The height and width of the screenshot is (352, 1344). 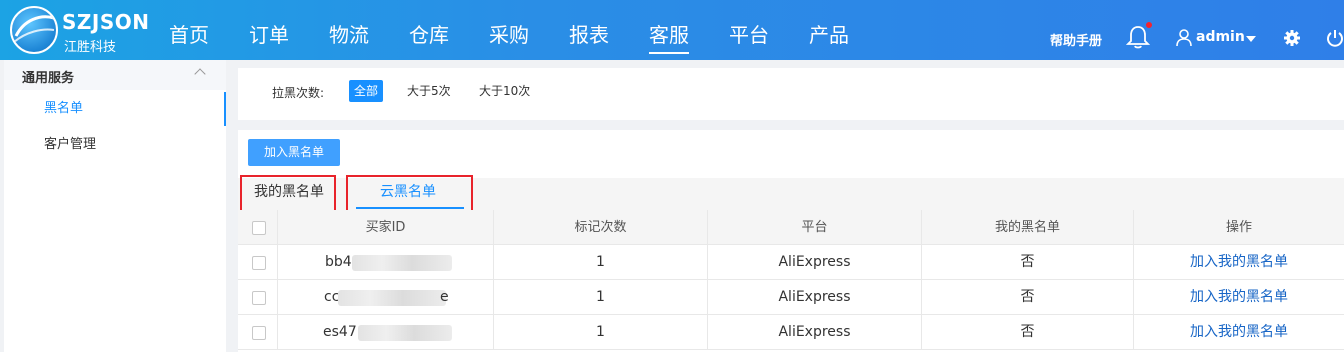 I want to click on sidebar: 通用服务 黑名单 客户管理, so click(x=115, y=206).